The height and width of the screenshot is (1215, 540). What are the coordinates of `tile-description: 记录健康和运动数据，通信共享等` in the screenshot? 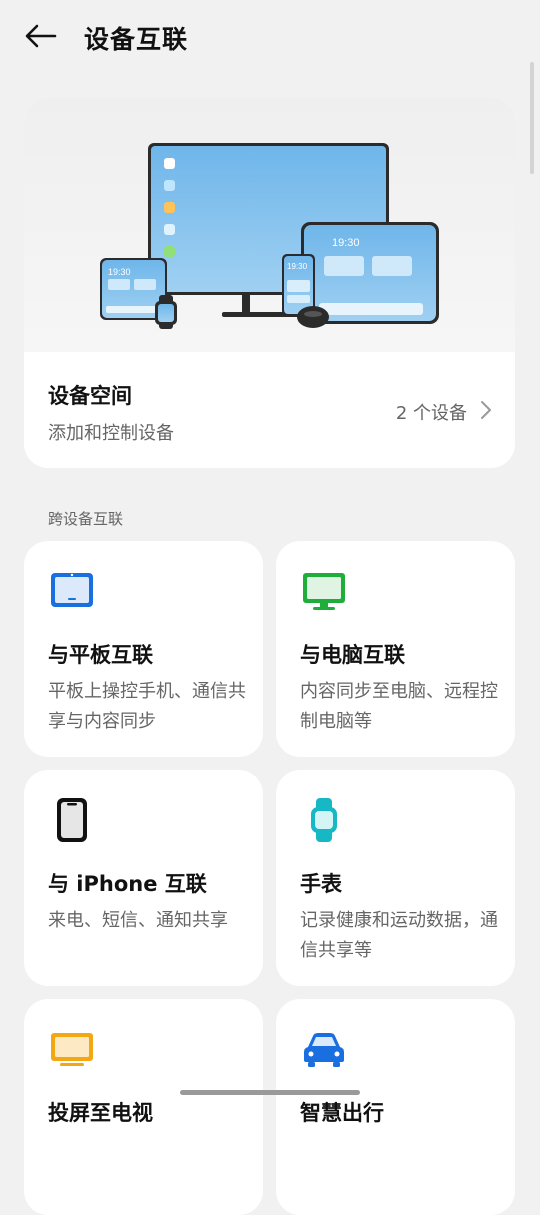 It's located at (399, 935).